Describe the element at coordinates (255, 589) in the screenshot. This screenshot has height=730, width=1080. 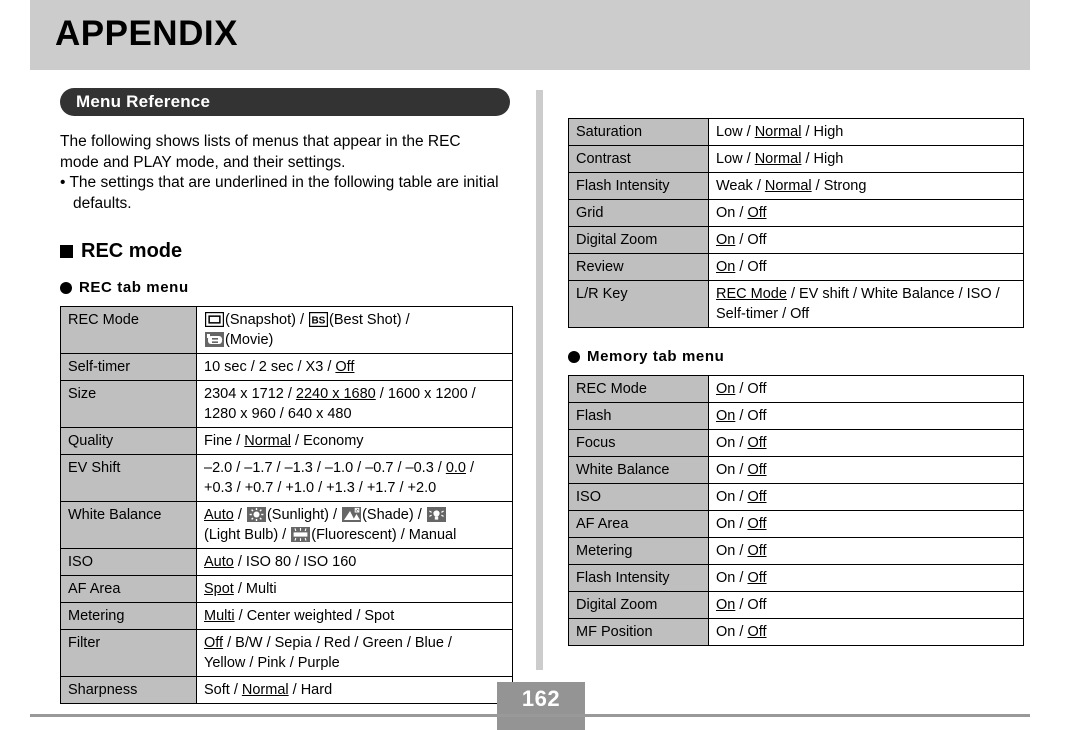
I see `value-part: / Multi` at that location.